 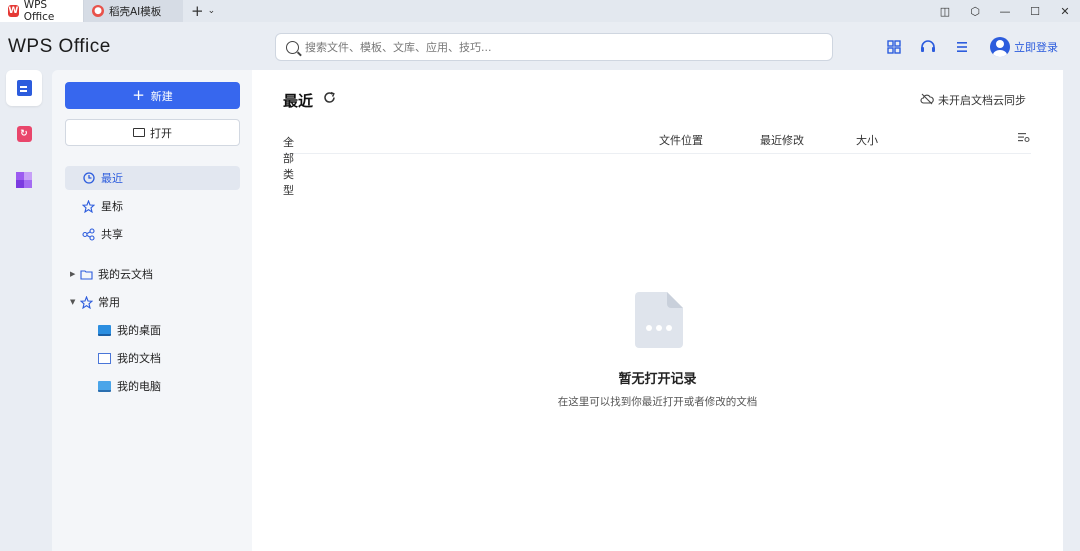 What do you see at coordinates (330, 98) in the screenshot?
I see `refresh-icon` at bounding box center [330, 98].